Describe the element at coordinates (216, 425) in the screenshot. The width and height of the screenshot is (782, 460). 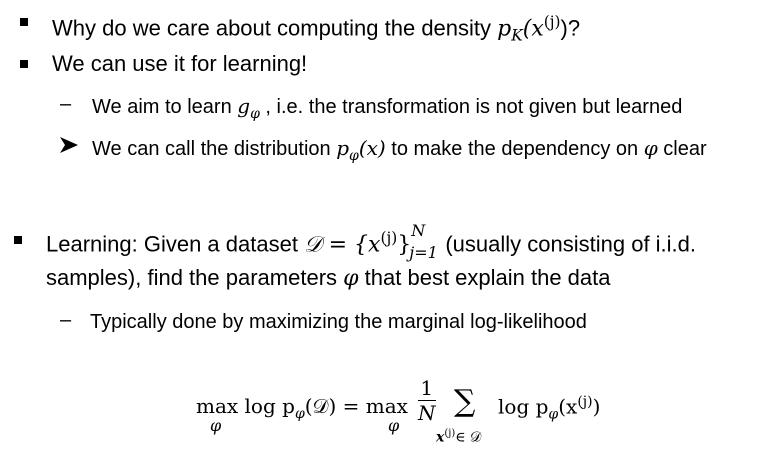
I see `eq-under-max-1: φ` at that location.